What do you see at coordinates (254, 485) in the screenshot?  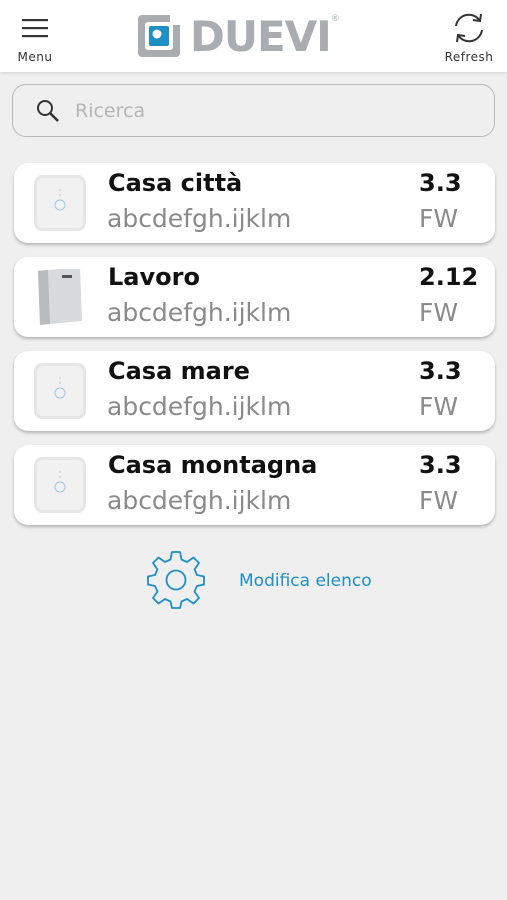 I see `device-card: Casa montagna abcdefgh.ijklm 3.3 FW` at bounding box center [254, 485].